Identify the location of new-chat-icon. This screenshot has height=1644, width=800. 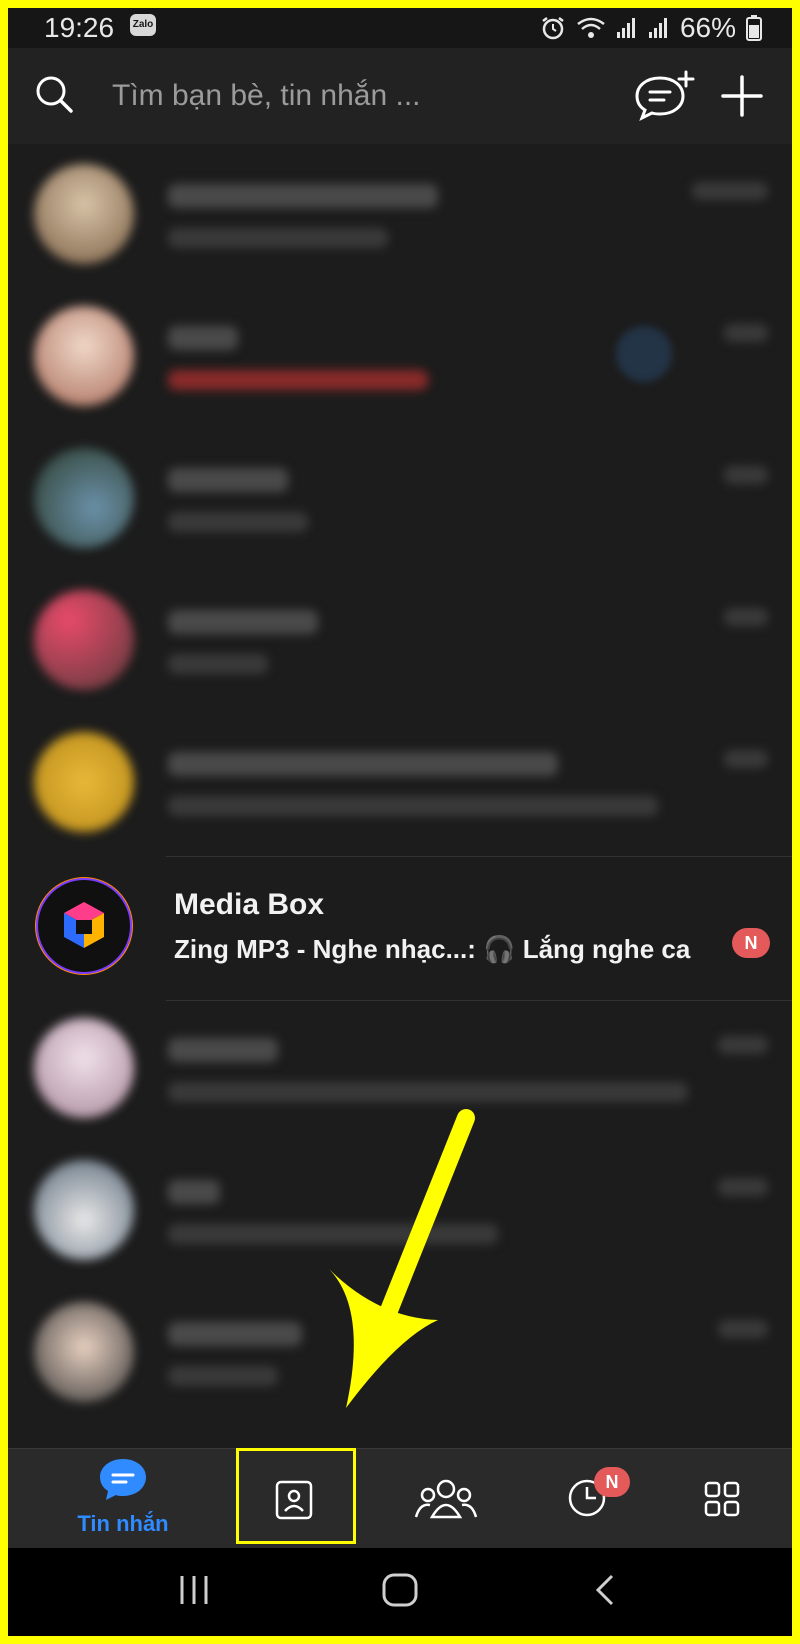
(665, 96).